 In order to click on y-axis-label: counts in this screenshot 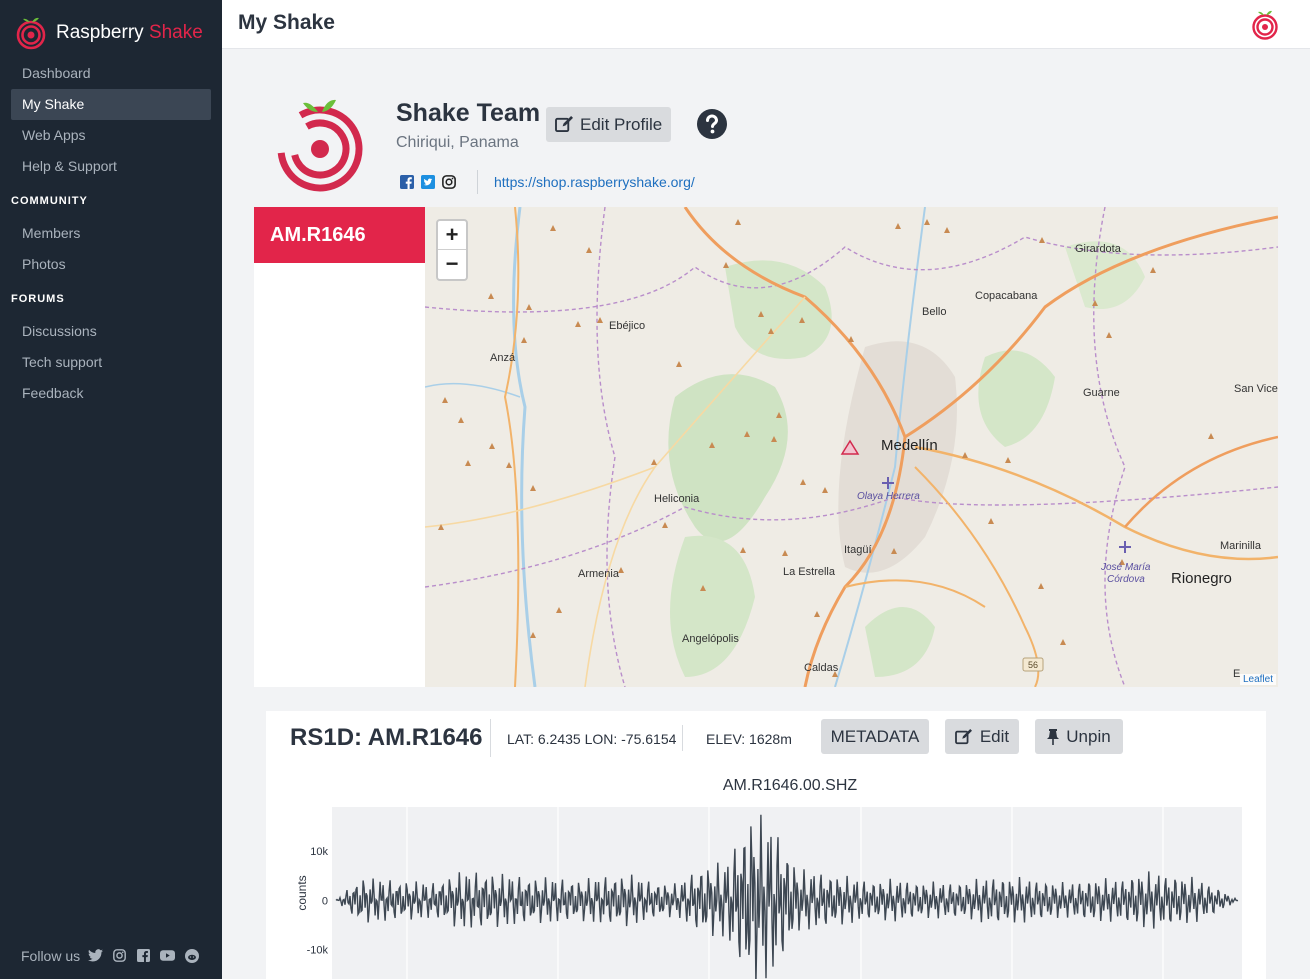, I will do `click(302, 892)`.